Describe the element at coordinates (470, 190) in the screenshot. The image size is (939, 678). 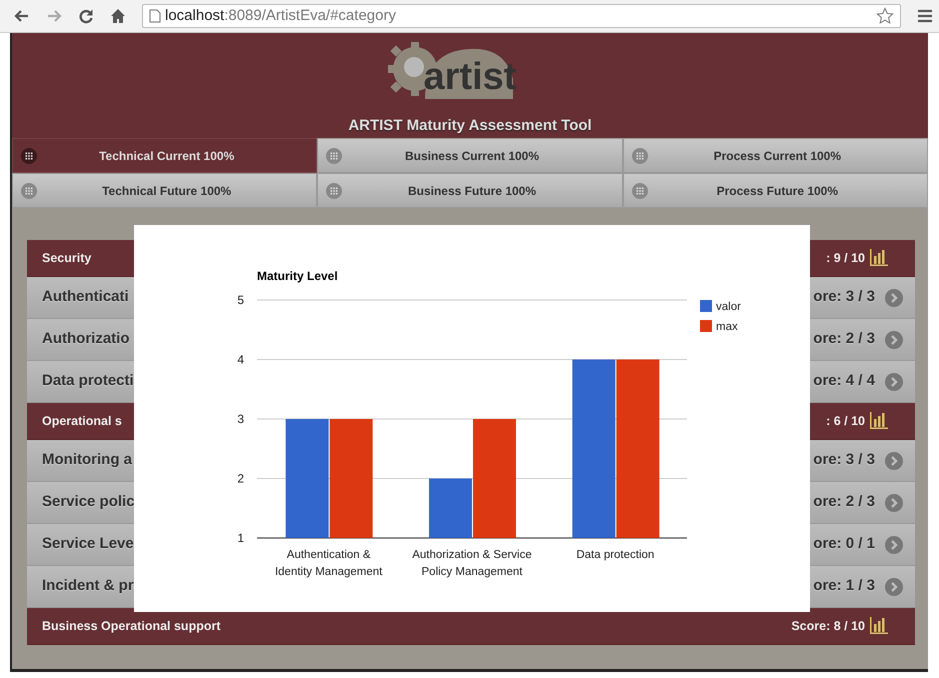
I see `category-tab: Business Future 100%` at that location.